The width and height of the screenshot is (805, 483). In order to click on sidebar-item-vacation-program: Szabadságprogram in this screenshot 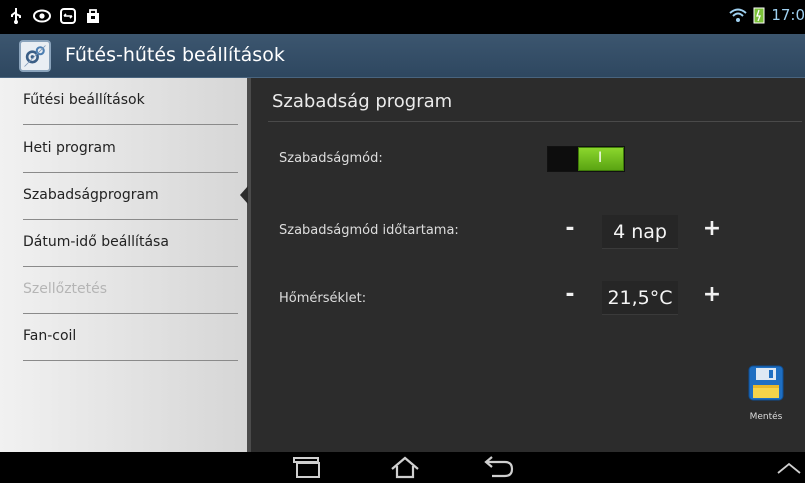, I will do `click(130, 196)`.